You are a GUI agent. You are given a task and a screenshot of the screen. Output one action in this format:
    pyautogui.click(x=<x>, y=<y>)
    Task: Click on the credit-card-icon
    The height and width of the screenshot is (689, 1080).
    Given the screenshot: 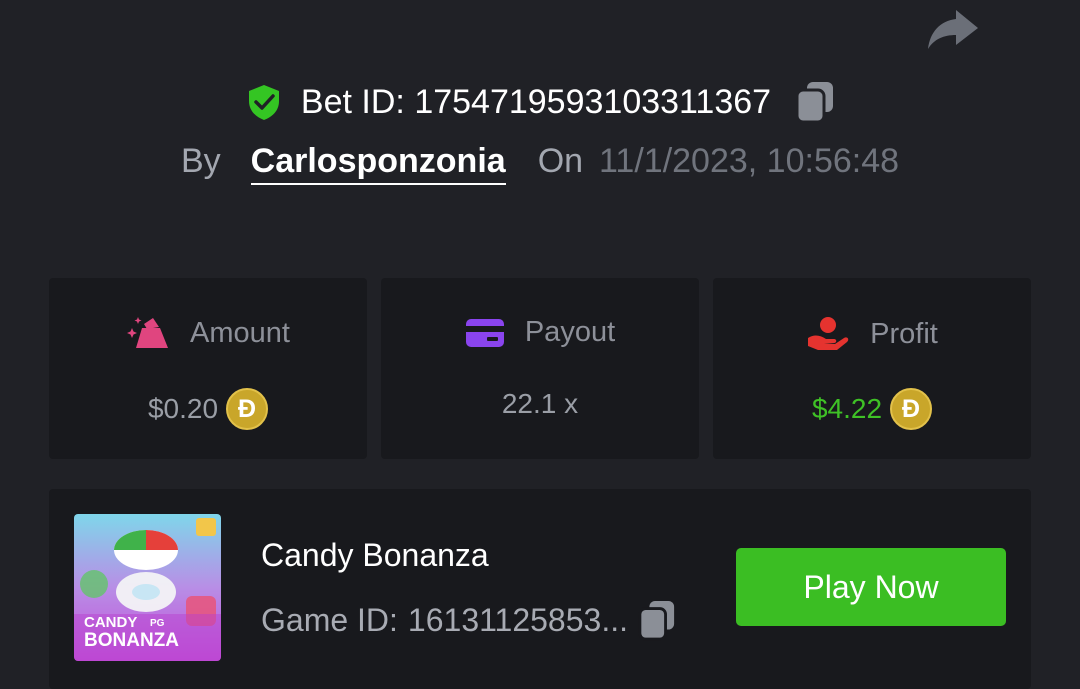 What is the action you would take?
    pyautogui.click(x=484, y=332)
    